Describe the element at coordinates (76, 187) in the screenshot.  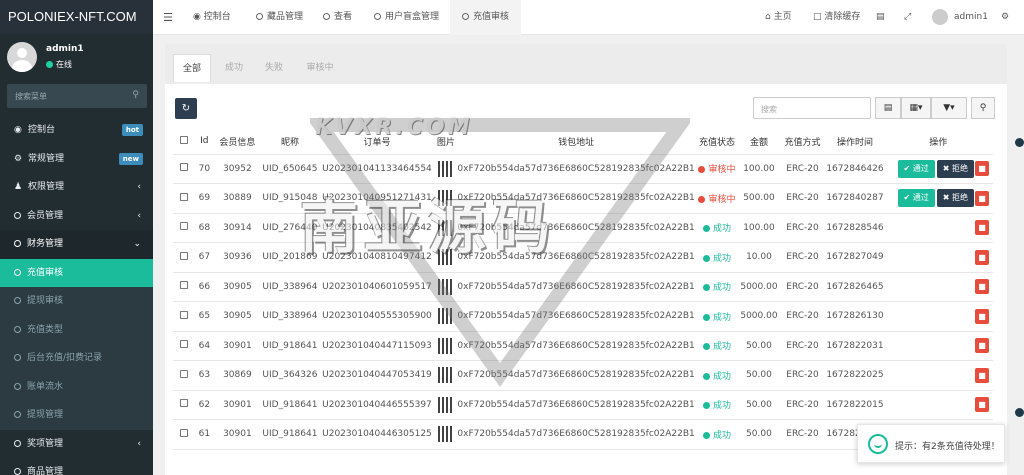
I see `sidebar-item-permissions: ♟ 权限管理 ‹` at that location.